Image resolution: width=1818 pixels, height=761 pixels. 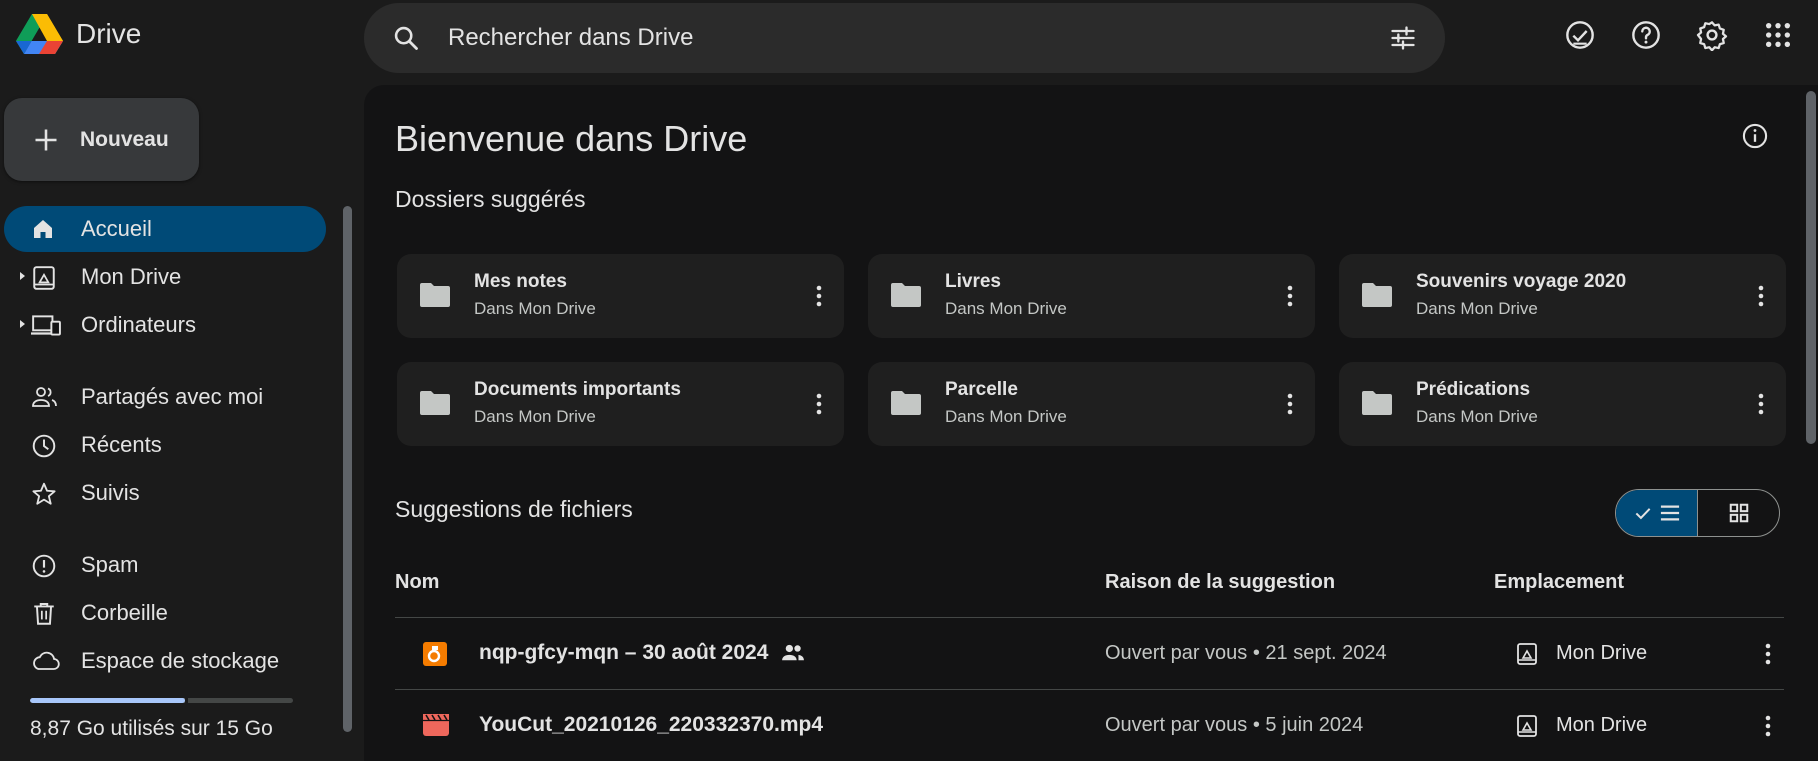 I want to click on list-view-button, so click(x=1657, y=513).